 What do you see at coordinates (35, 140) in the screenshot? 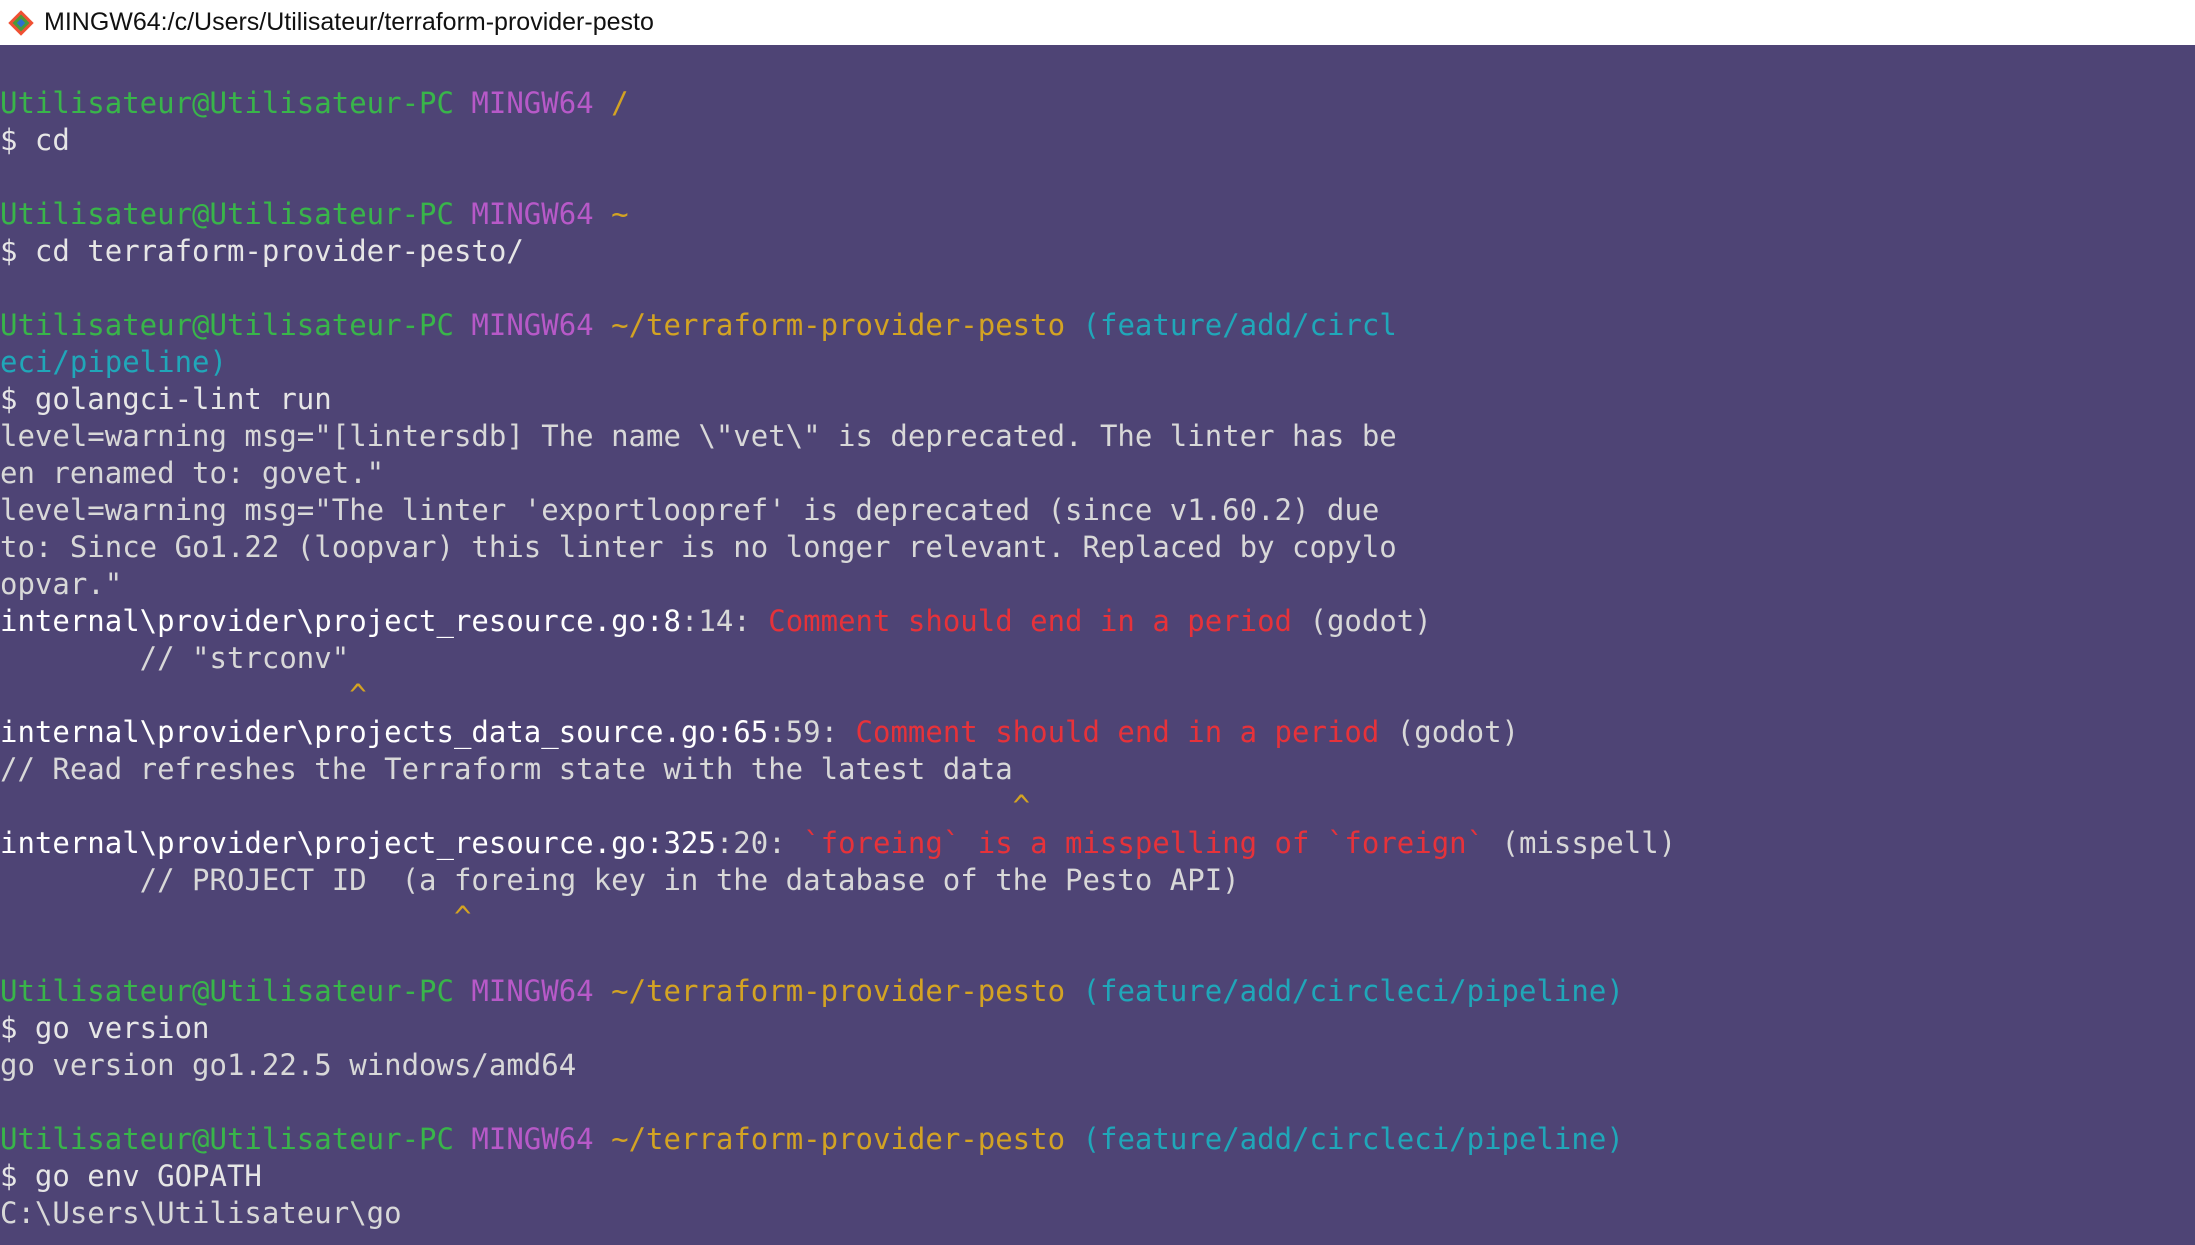
I see `command-line: $ cd` at bounding box center [35, 140].